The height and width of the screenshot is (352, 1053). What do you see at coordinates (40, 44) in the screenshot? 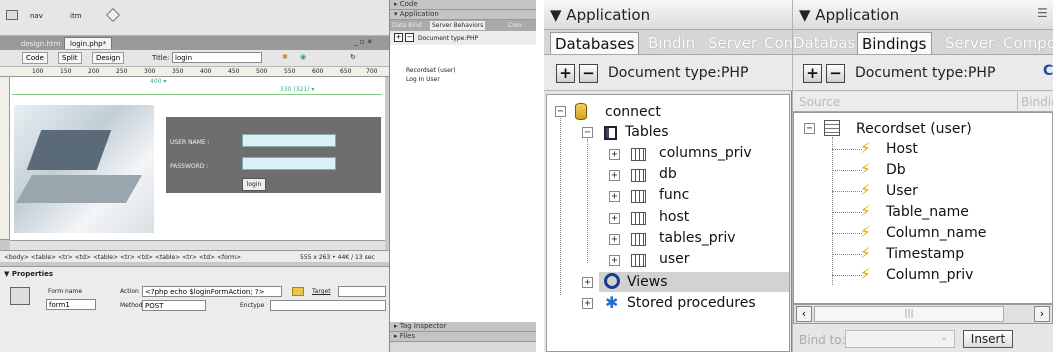
I see `tab-design-htm: design.htm` at bounding box center [40, 44].